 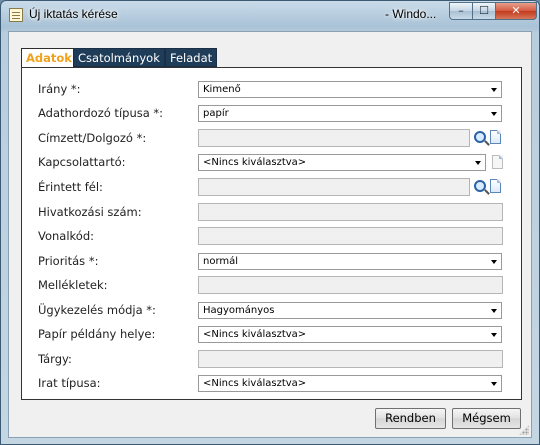 I want to click on kapcsolattarto-select: <Nincs kiválasztva>, so click(x=342, y=162).